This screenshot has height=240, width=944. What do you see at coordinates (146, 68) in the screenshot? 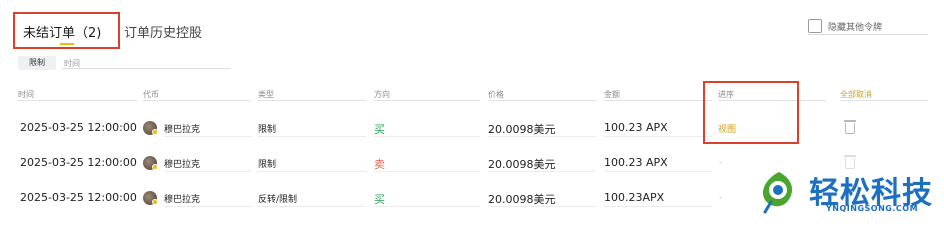
I see `time-filter-underline` at bounding box center [146, 68].